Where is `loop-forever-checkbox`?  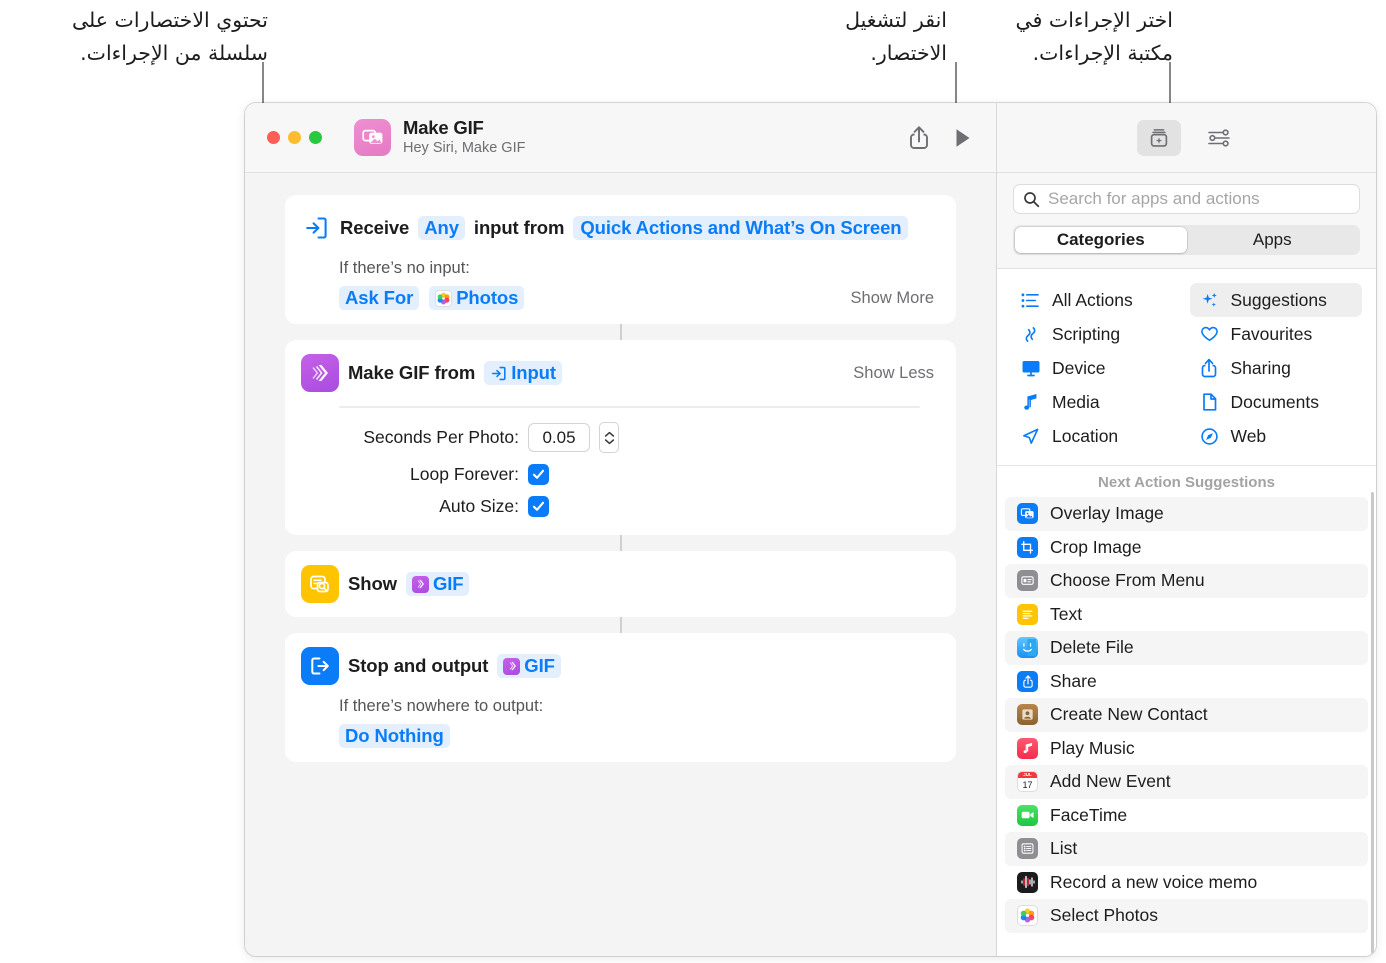 loop-forever-checkbox is located at coordinates (538, 474).